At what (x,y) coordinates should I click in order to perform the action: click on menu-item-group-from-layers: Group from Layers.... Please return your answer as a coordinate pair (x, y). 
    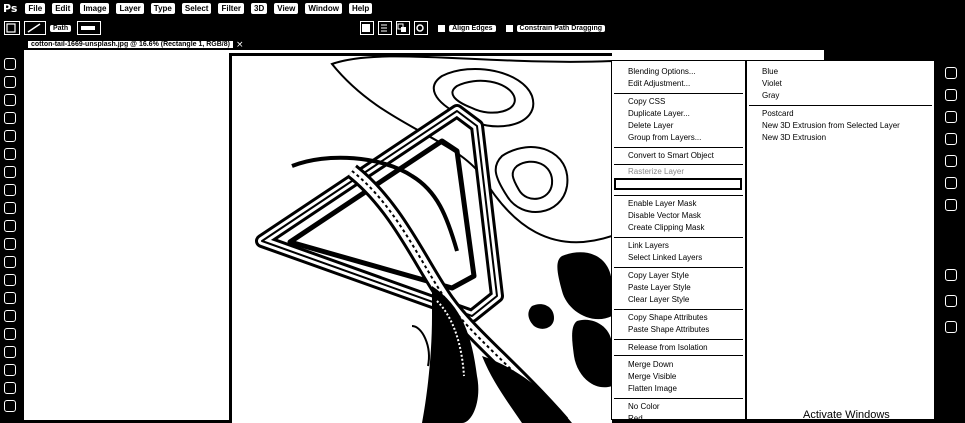
    Looking at the image, I should click on (664, 137).